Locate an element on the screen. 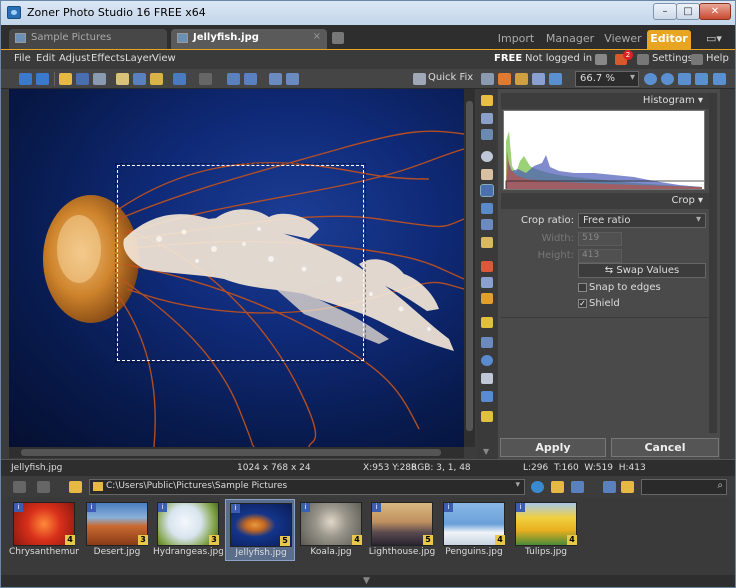 The image size is (736, 588). text-icon is located at coordinates (487, 416).